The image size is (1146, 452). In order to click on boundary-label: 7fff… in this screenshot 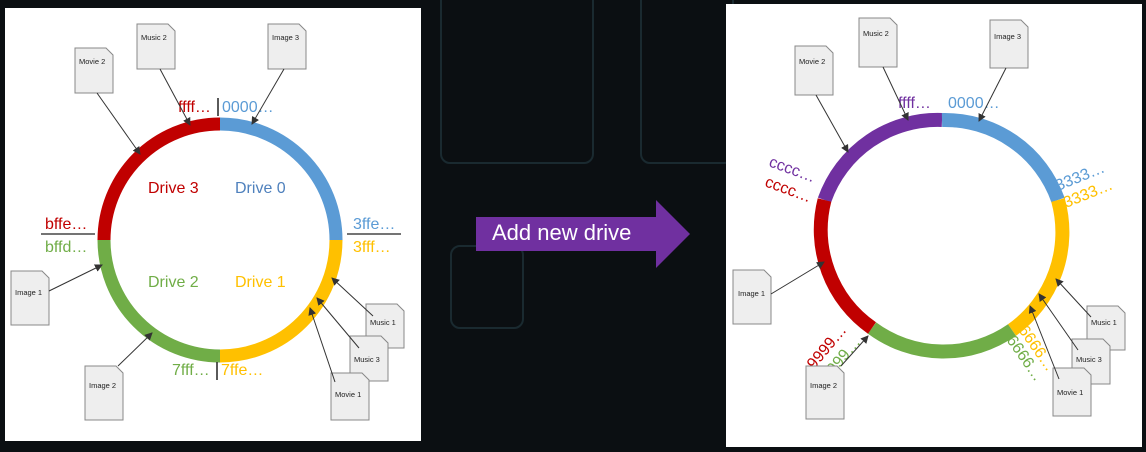, I will do `click(191, 370)`.